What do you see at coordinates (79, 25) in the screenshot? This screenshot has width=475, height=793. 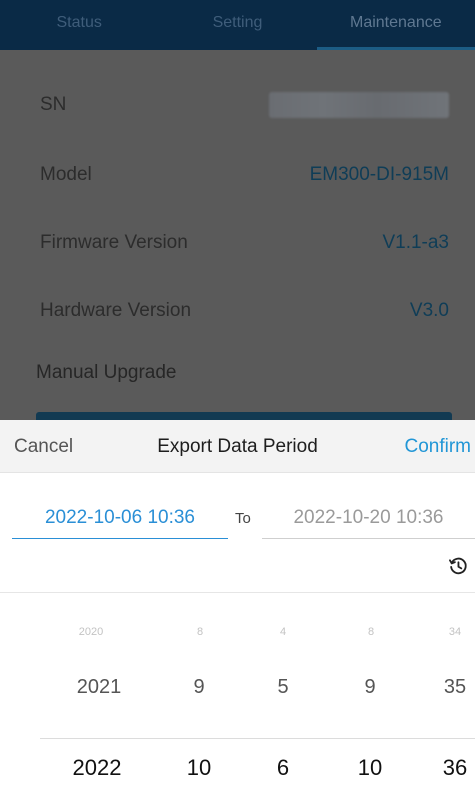 I see `tab-status: Status` at bounding box center [79, 25].